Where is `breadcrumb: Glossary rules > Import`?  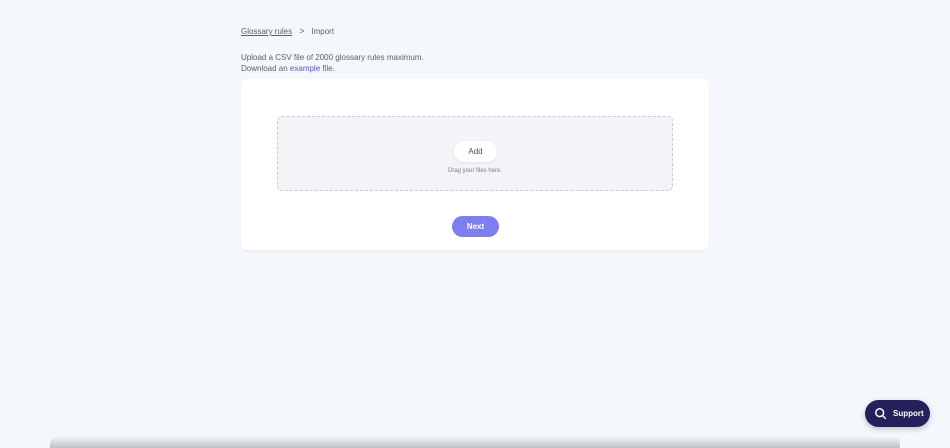
breadcrumb: Glossary rules > Import is located at coordinates (288, 31).